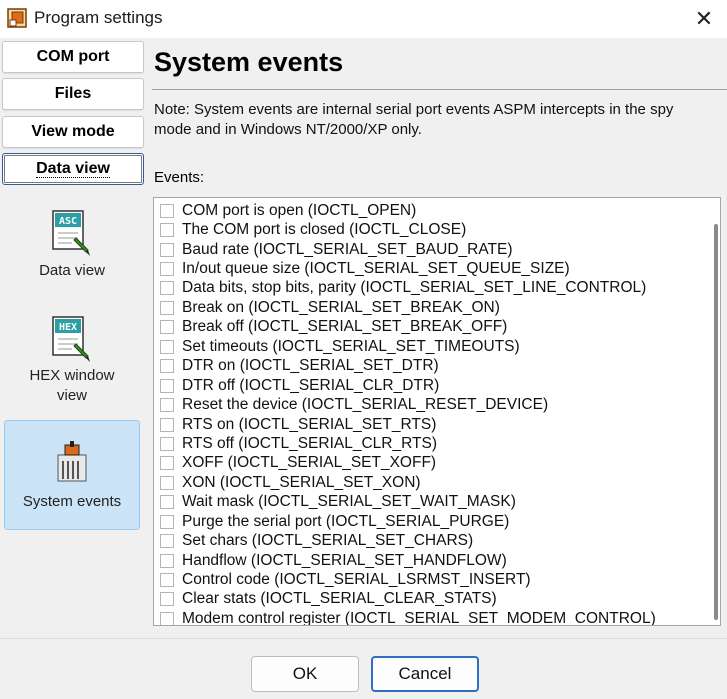 This screenshot has height=699, width=727. I want to click on event-row: DTR on (IOCTL_SERIAL_SET_DTR), so click(408, 366).